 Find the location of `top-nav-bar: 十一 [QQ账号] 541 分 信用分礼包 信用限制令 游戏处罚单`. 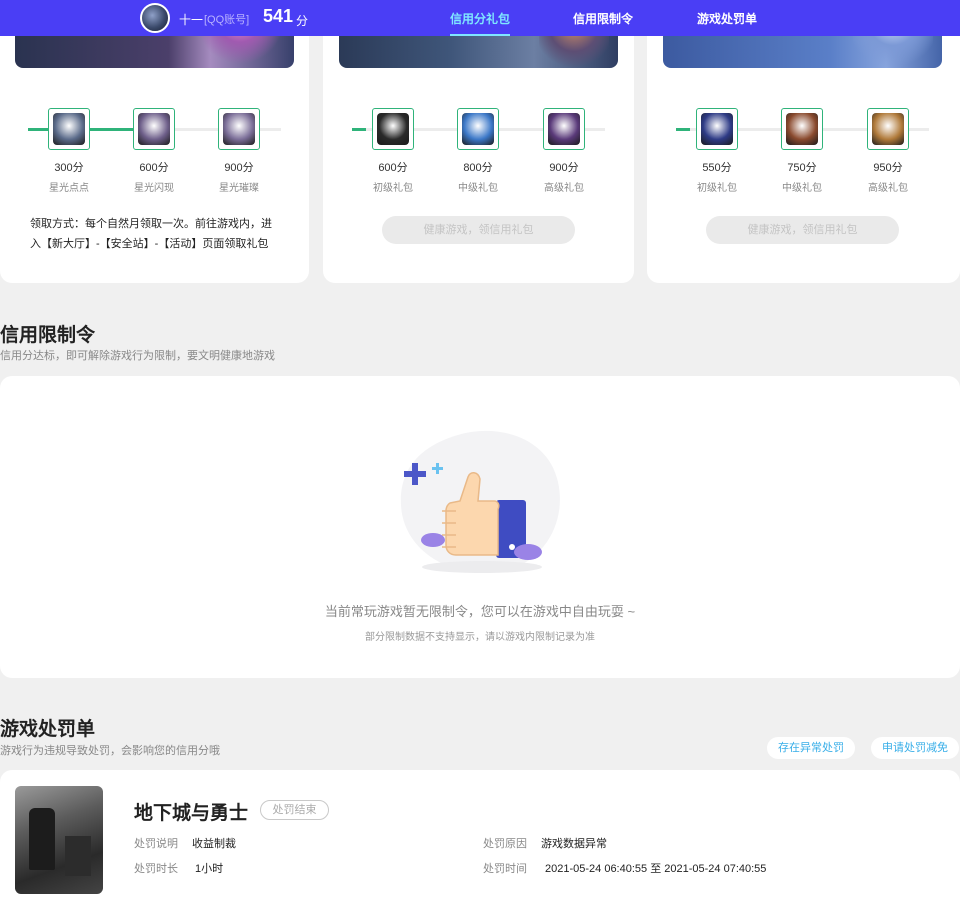

top-nav-bar: 十一 [QQ账号] 541 分 信用分礼包 信用限制令 游戏处罚单 is located at coordinates (480, 18).